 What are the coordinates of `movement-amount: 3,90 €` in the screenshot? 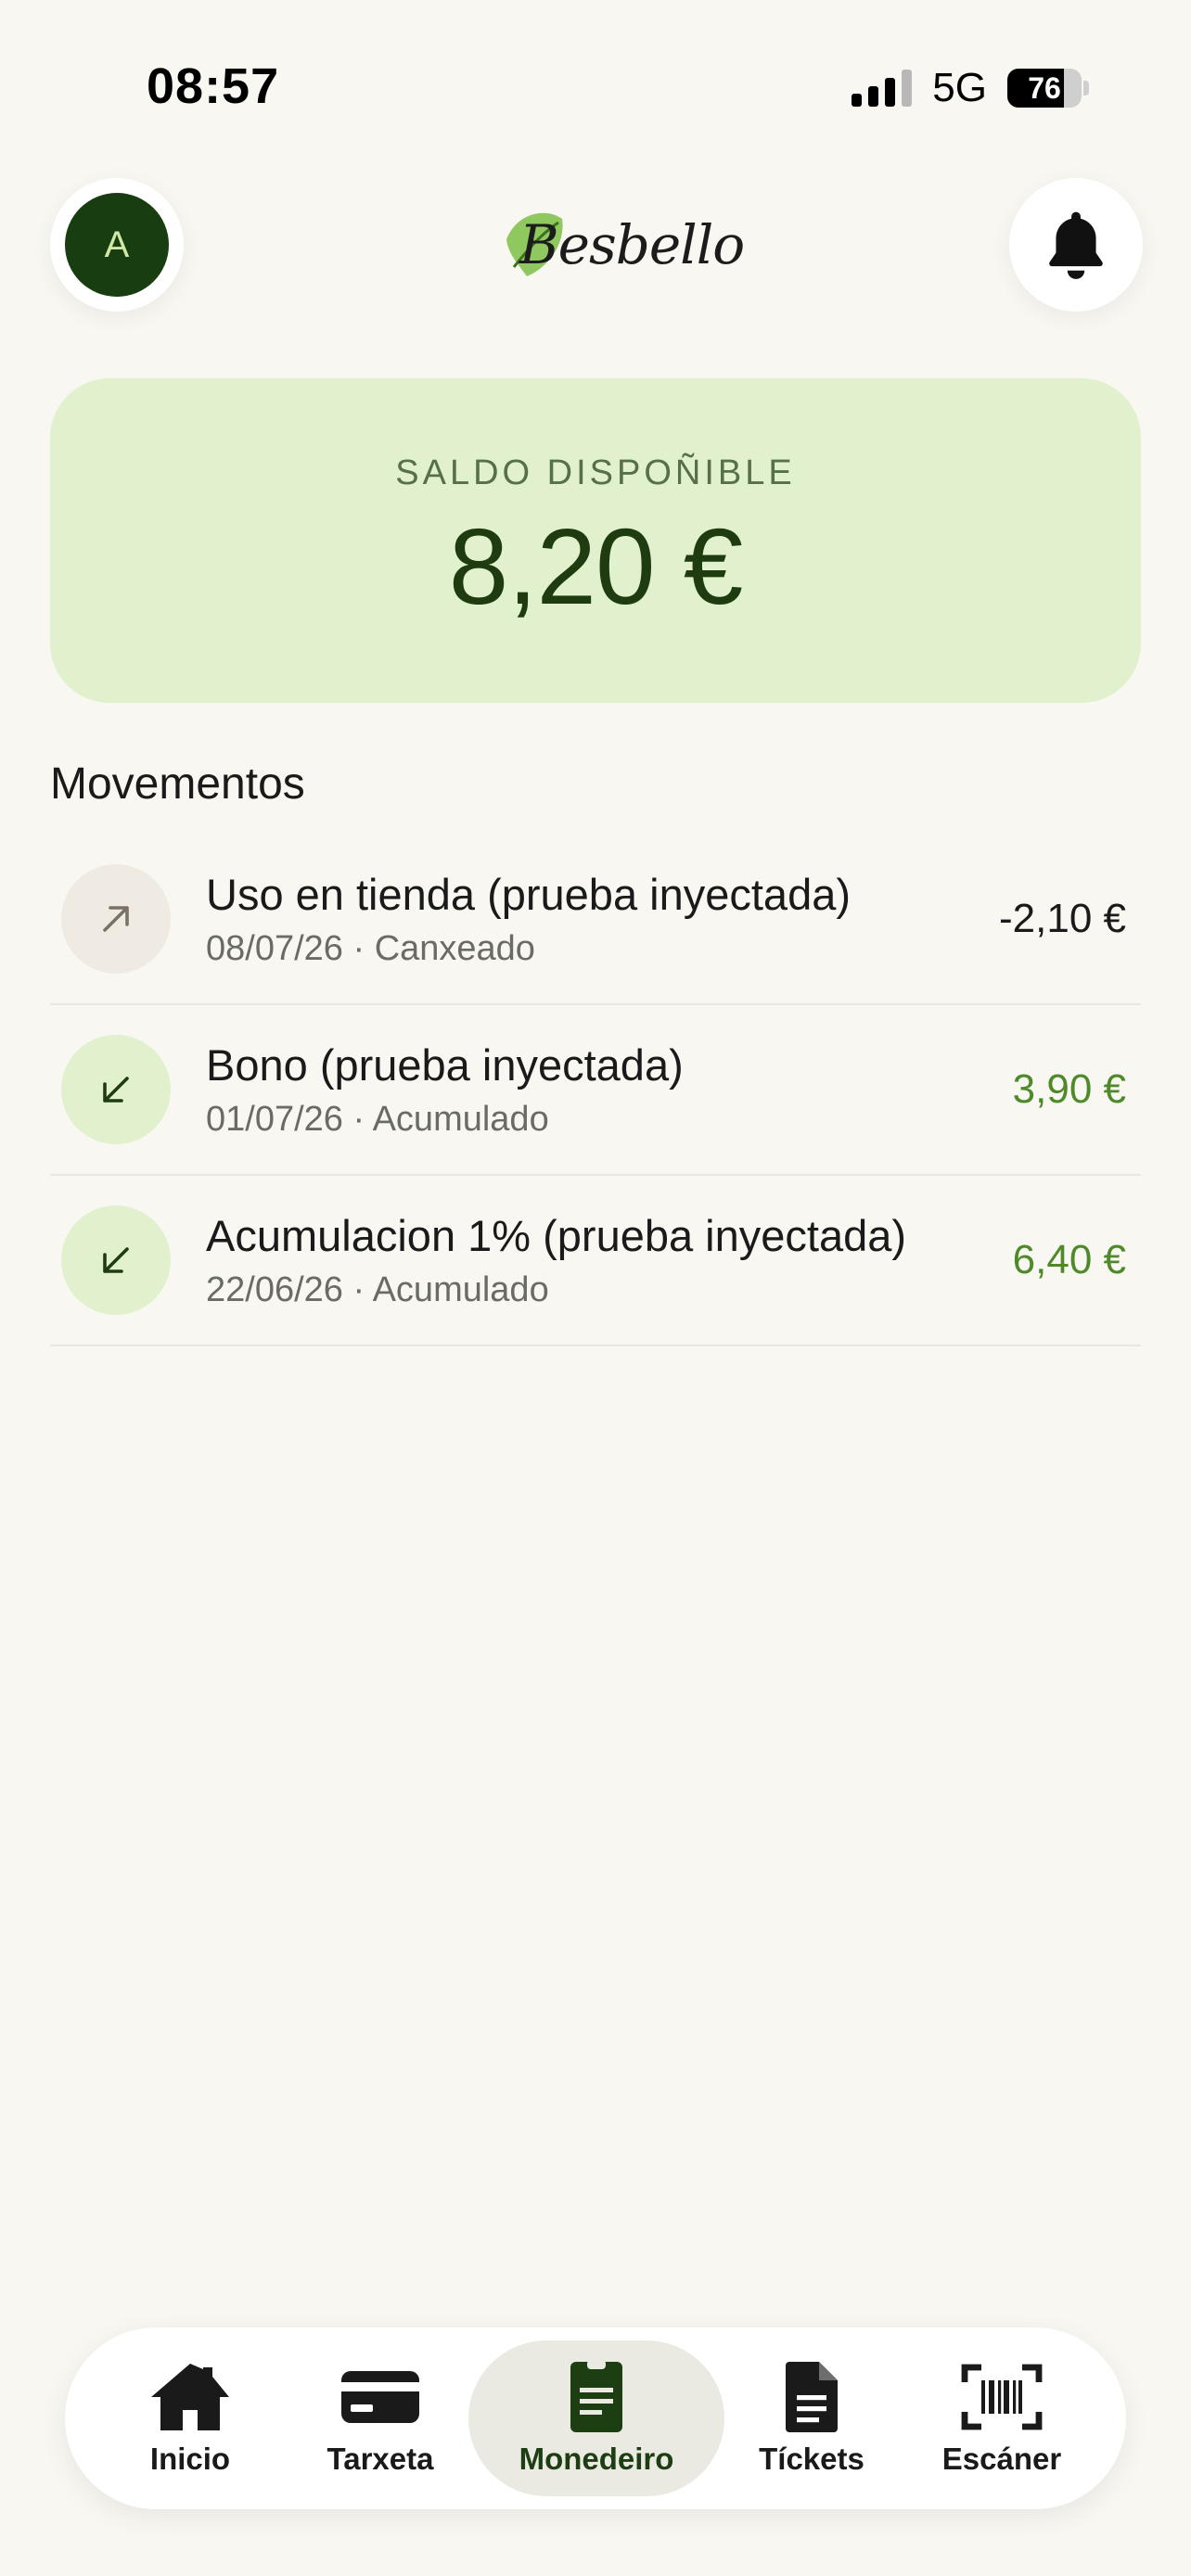 It's located at (1069, 1089).